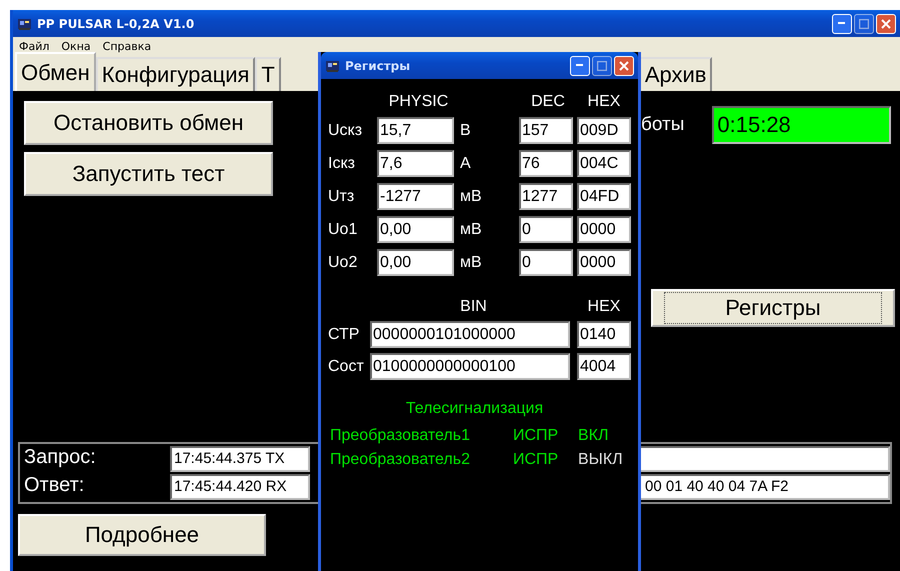  What do you see at coordinates (400, 436) in the screenshot?
I see `signal-name: Преобразователь1` at bounding box center [400, 436].